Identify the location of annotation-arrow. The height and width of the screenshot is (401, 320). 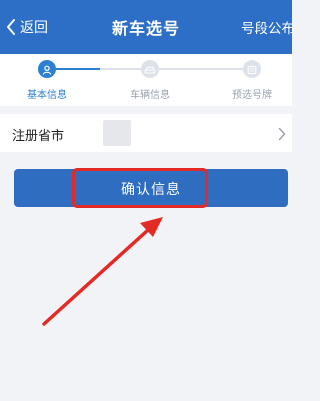
(102, 271).